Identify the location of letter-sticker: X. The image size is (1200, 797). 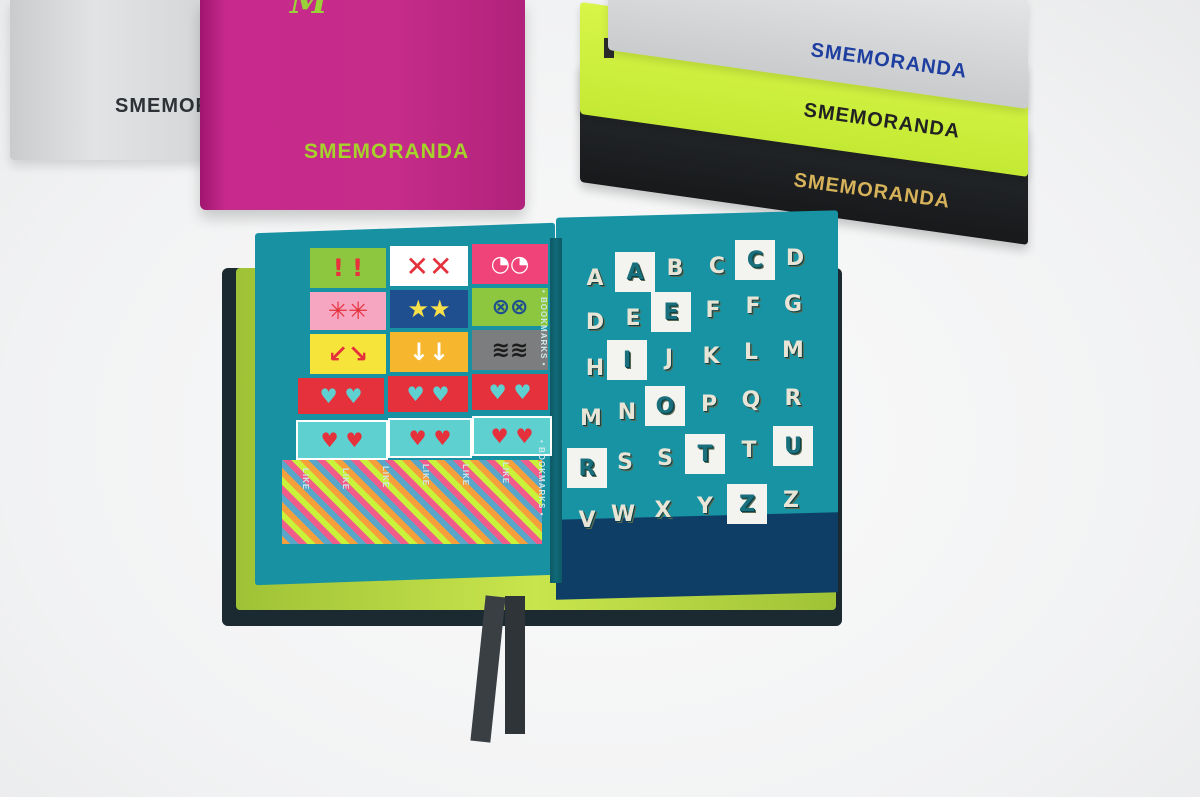
(663, 510).